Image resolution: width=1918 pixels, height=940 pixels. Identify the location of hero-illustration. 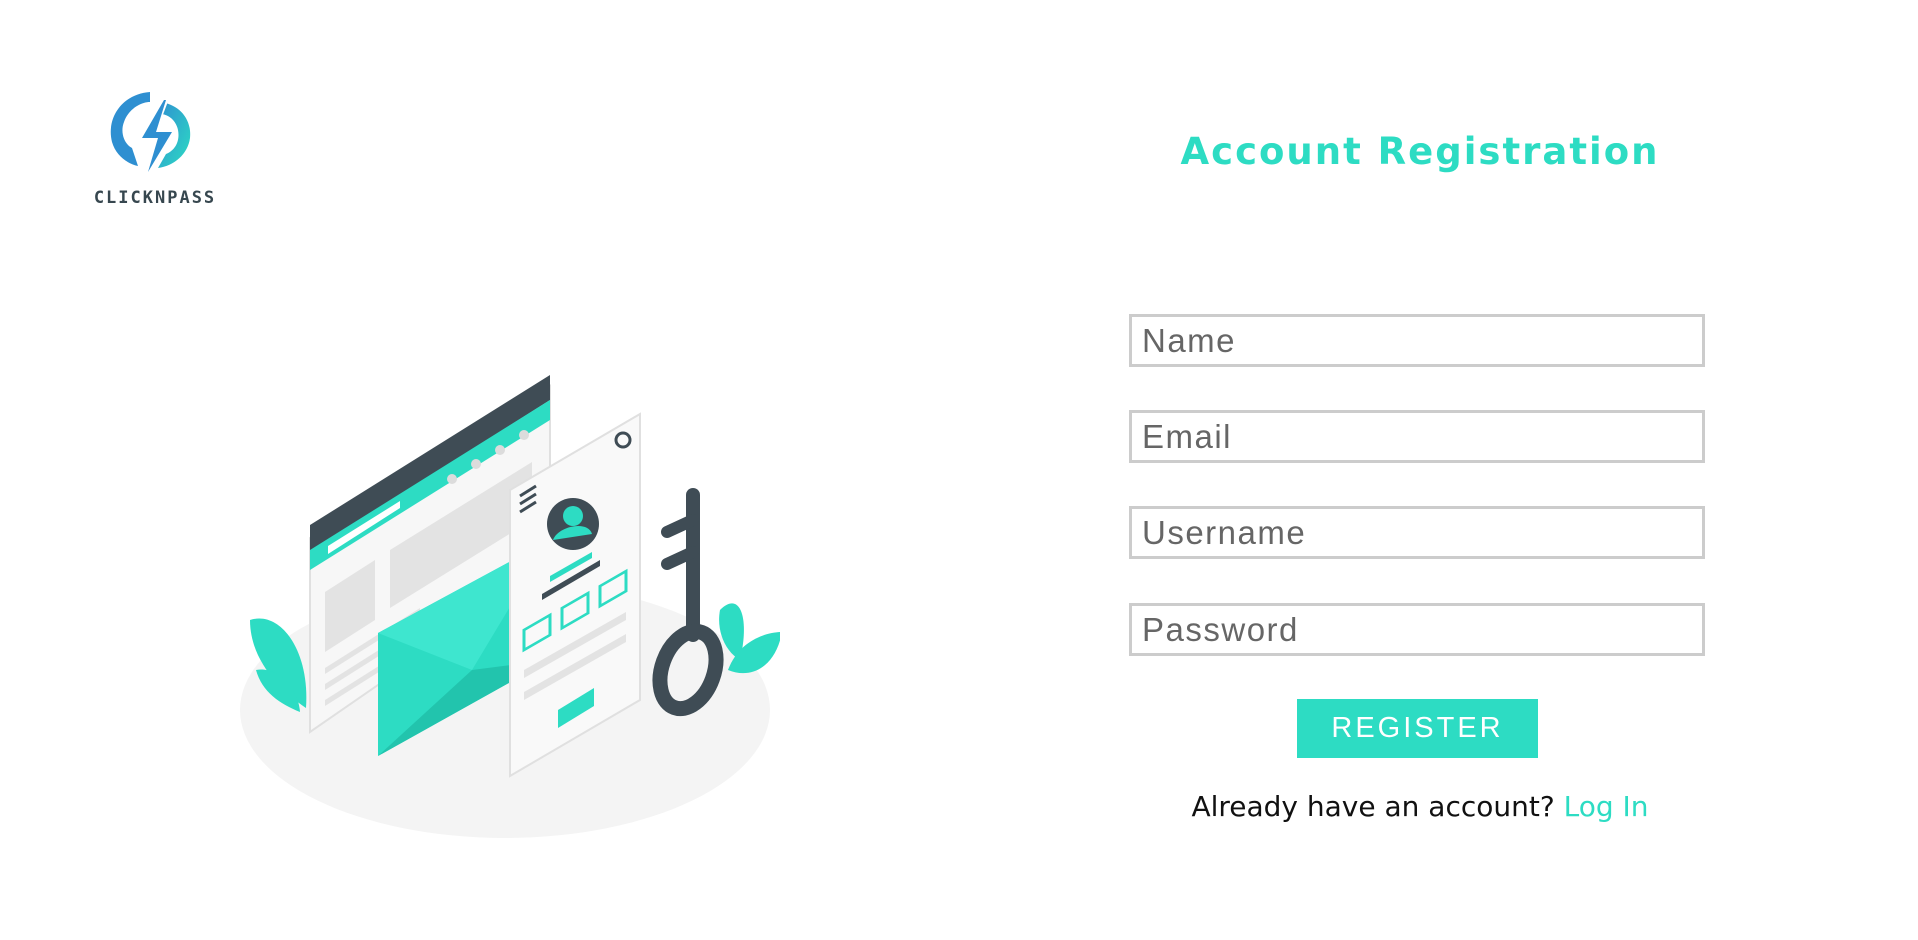
(511, 610).